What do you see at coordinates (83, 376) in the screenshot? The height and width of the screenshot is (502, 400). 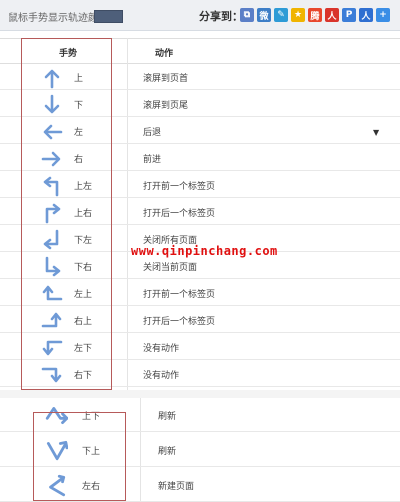 I see `gesture-direction: 右下` at bounding box center [83, 376].